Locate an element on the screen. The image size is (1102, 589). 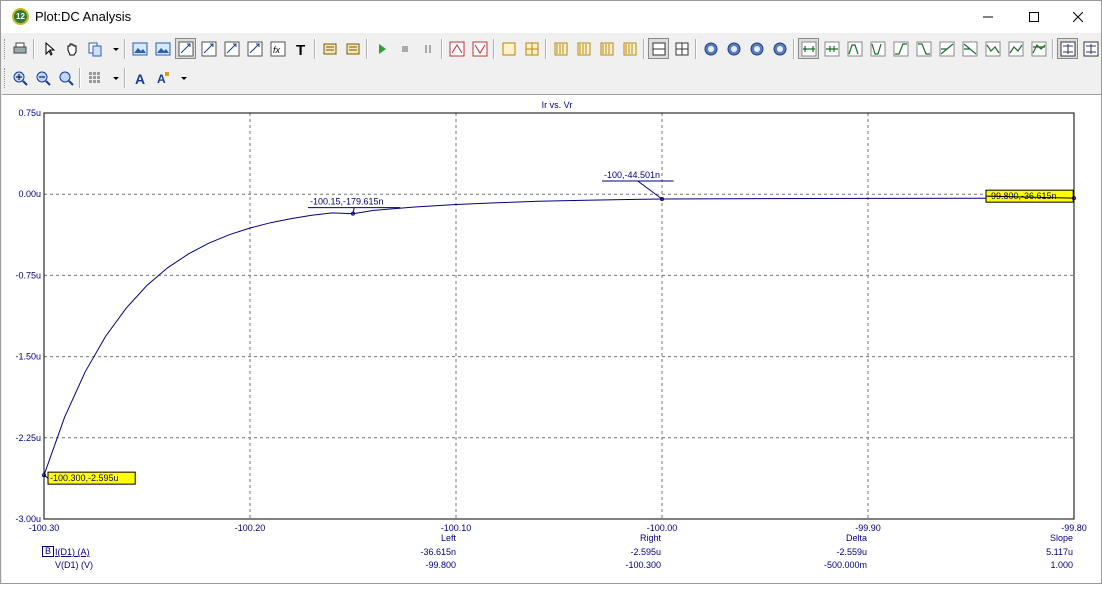
pause-icon is located at coordinates (427, 48).